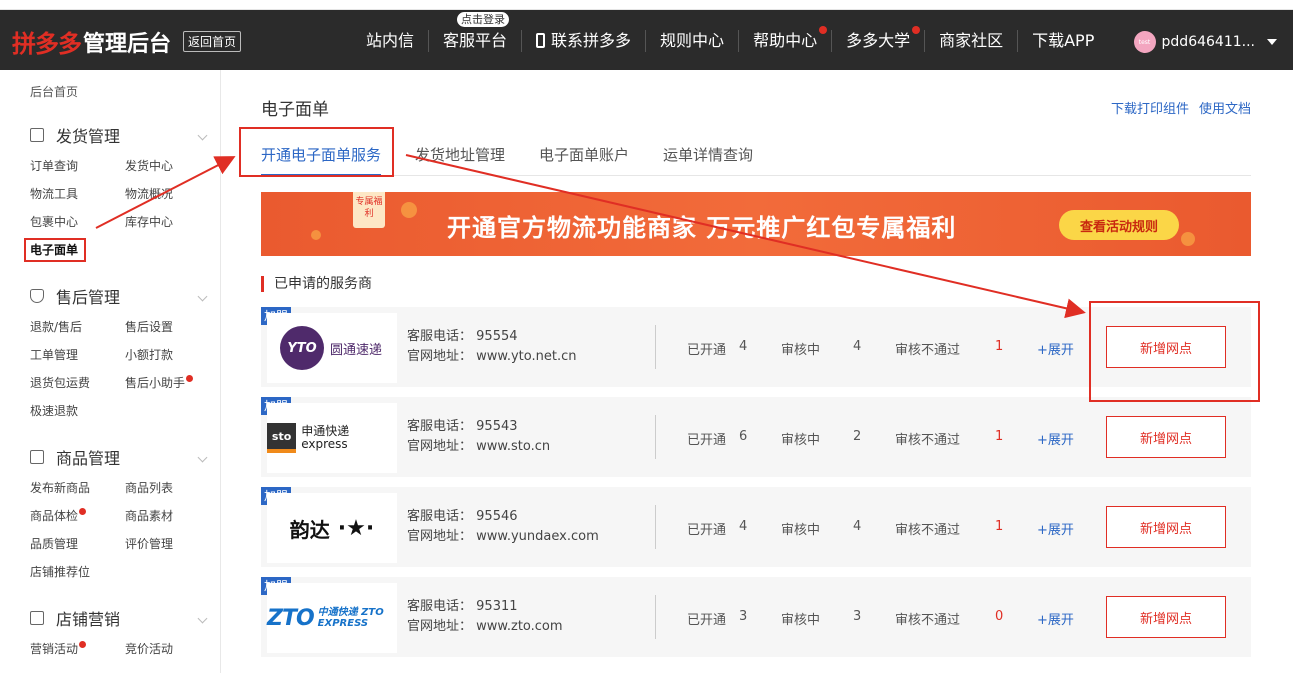 This screenshot has height=673, width=1293. Describe the element at coordinates (77, 355) in the screenshot. I see `sidebar-item: 工单管理` at that location.